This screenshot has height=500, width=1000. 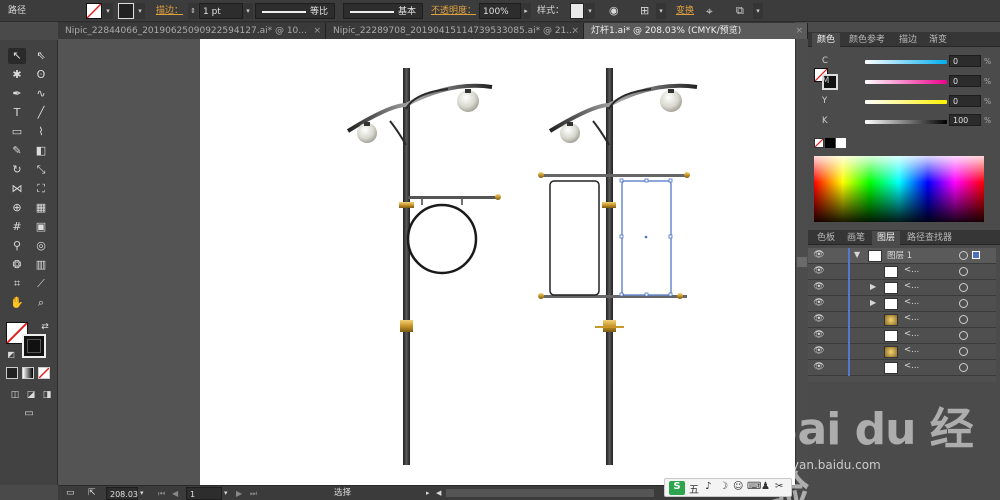 What do you see at coordinates (550, 493) in the screenshot?
I see `horizontal-scrollbar` at bounding box center [550, 493].